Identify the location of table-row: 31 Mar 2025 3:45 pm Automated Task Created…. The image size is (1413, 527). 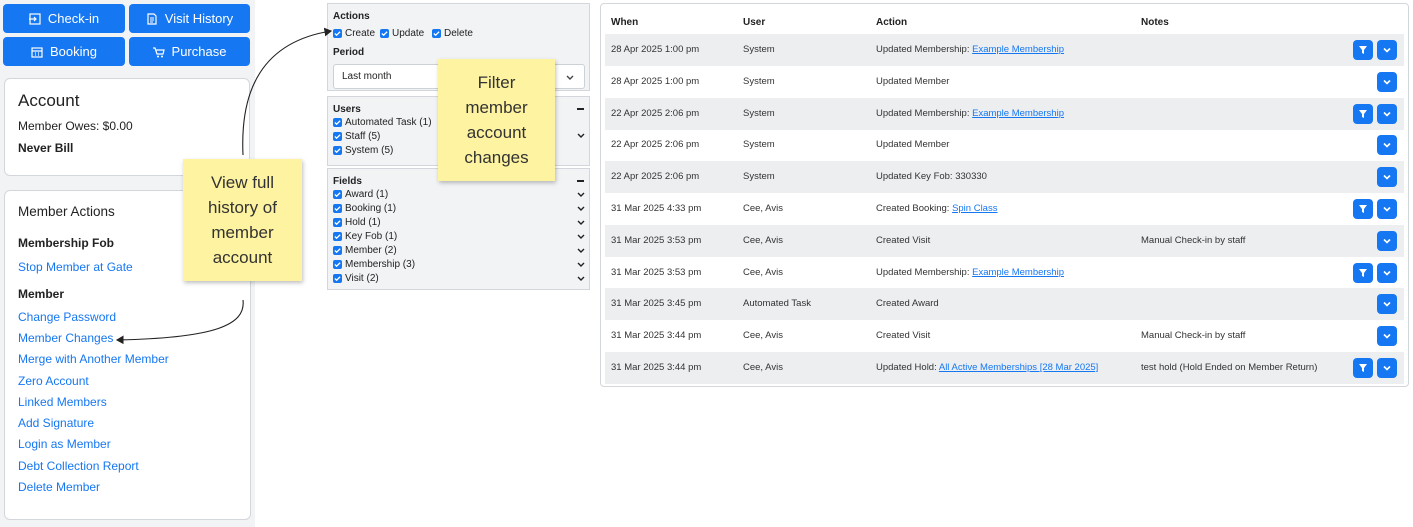
(1004, 304).